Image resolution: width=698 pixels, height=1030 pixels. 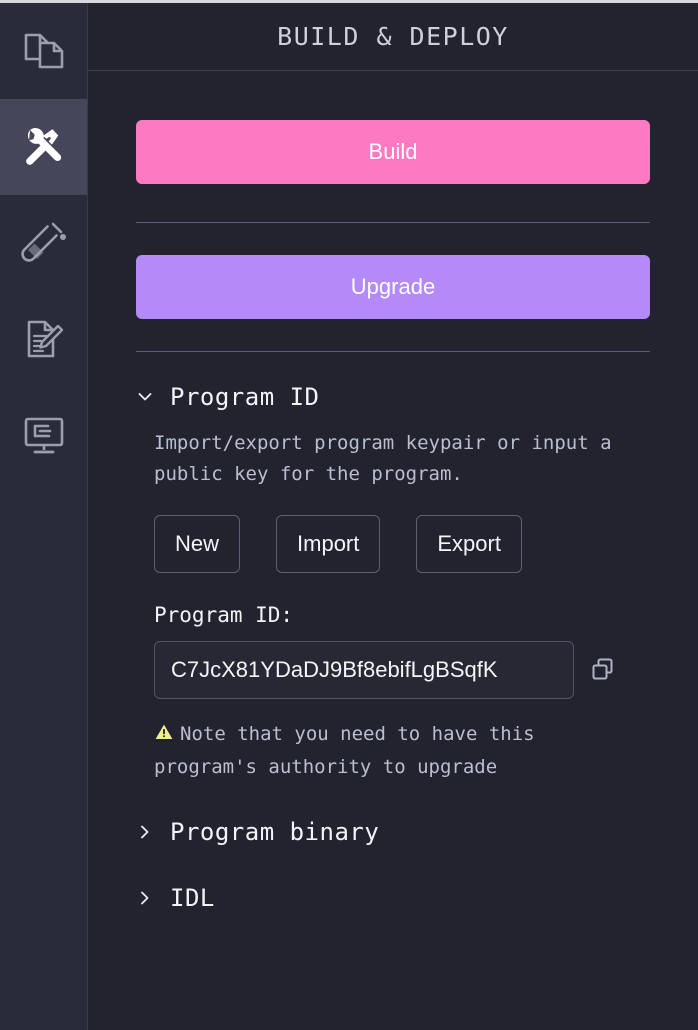 I want to click on chevron-down-icon, so click(x=145, y=397).